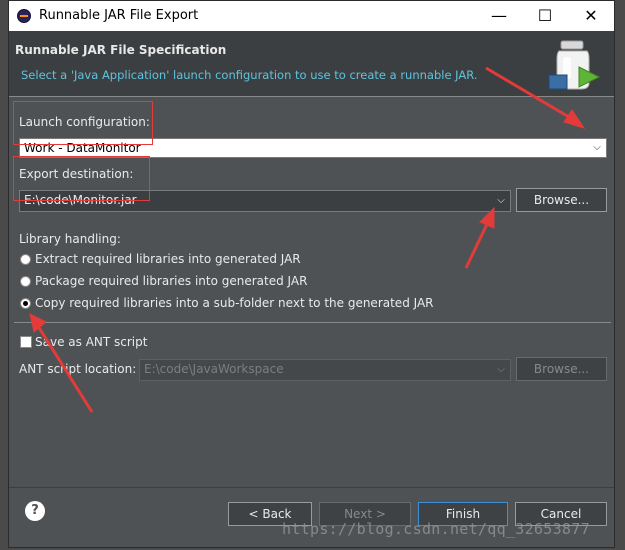 The image size is (625, 550). I want to click on annotation-arrow-launch, so click(535, 97).